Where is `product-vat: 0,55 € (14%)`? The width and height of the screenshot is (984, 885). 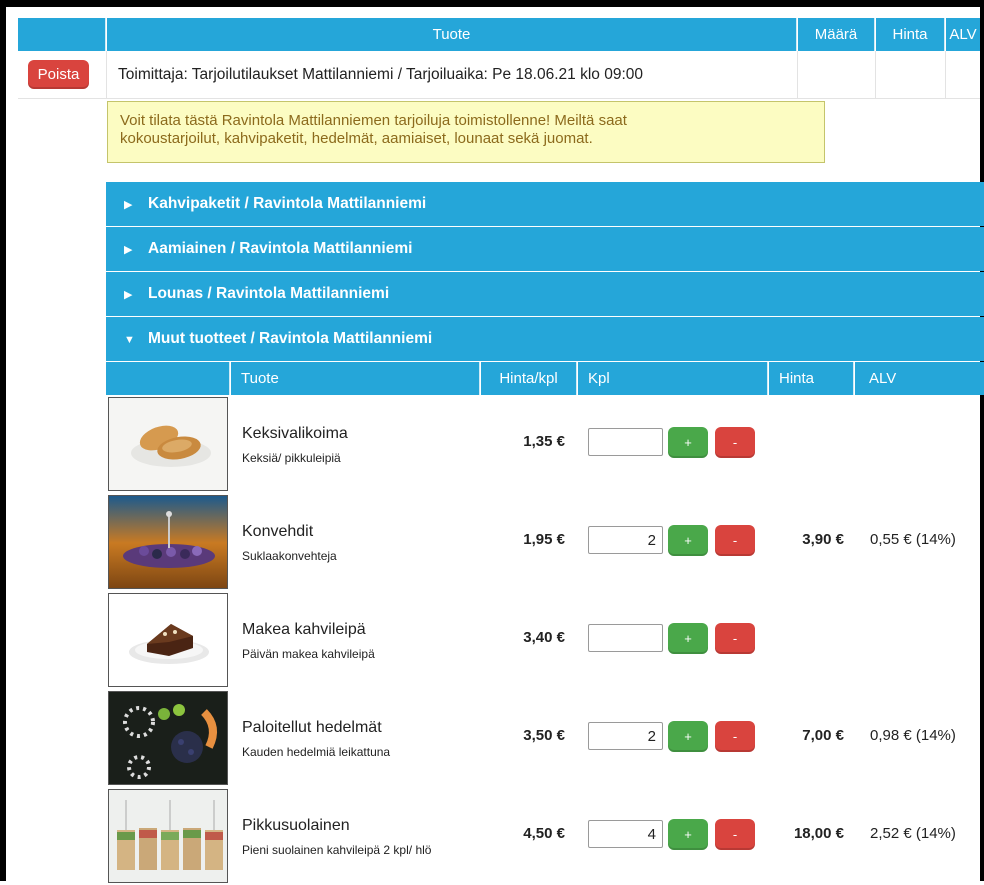 product-vat: 0,55 € (14%) is located at coordinates (913, 539).